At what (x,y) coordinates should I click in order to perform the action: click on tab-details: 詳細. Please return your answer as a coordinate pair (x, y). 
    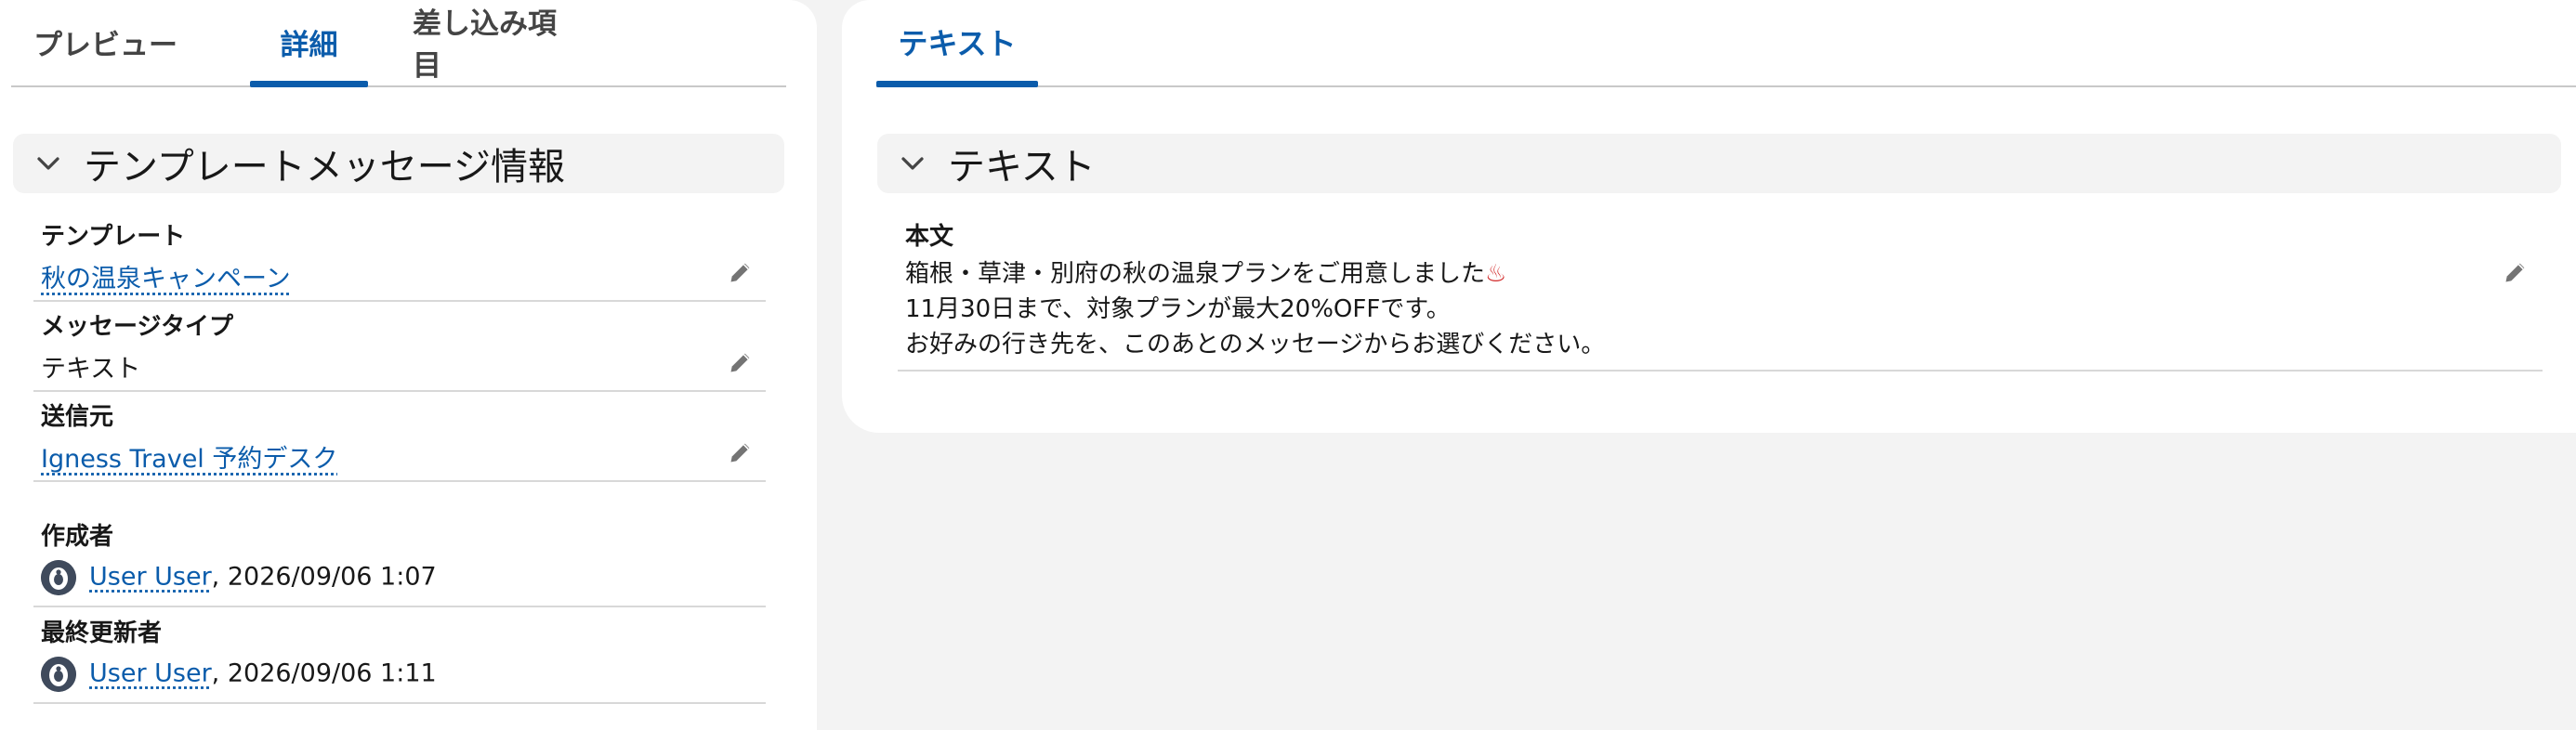
    Looking at the image, I should click on (309, 43).